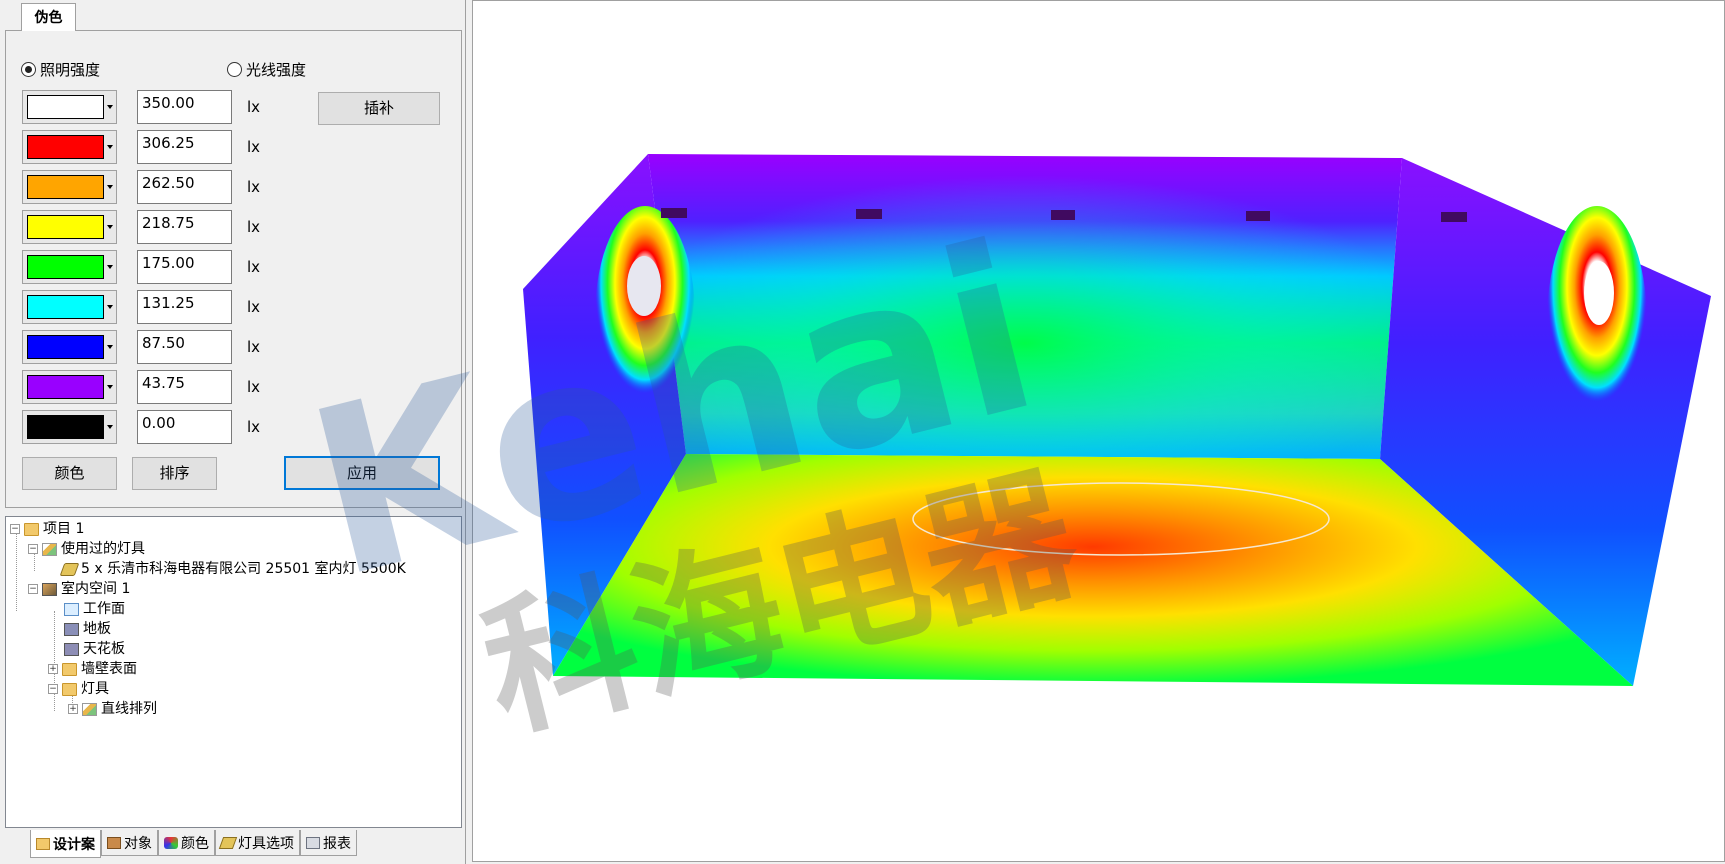 The image size is (1725, 864). Describe the element at coordinates (71, 649) in the screenshot. I see `ceiling-icon` at that location.